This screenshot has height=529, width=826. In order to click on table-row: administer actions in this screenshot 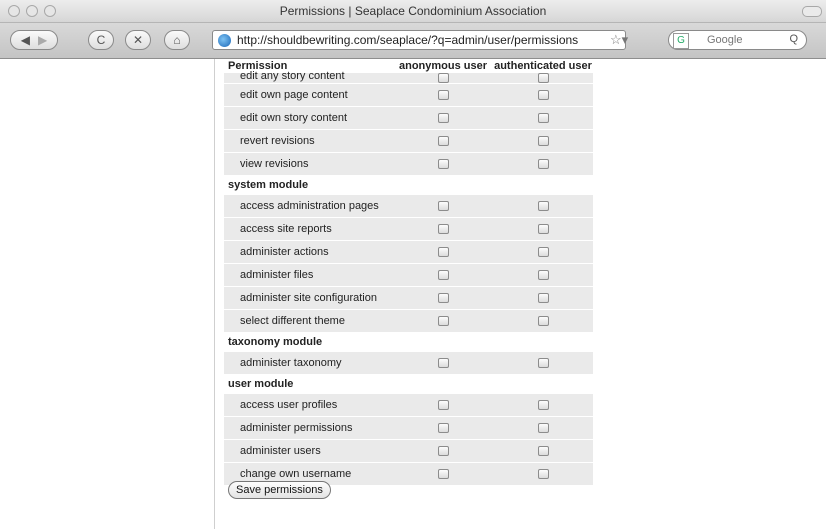, I will do `click(408, 252)`.